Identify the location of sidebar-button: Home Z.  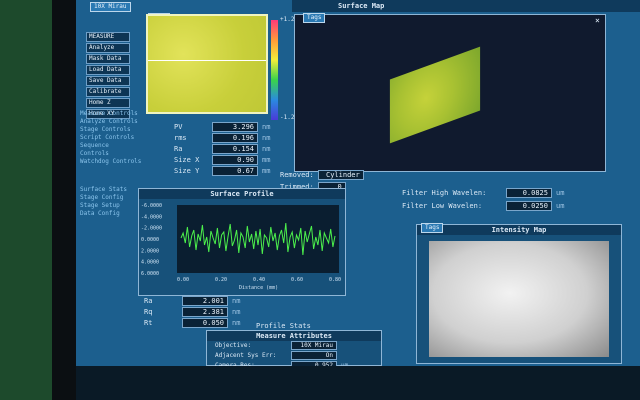
(108, 103).